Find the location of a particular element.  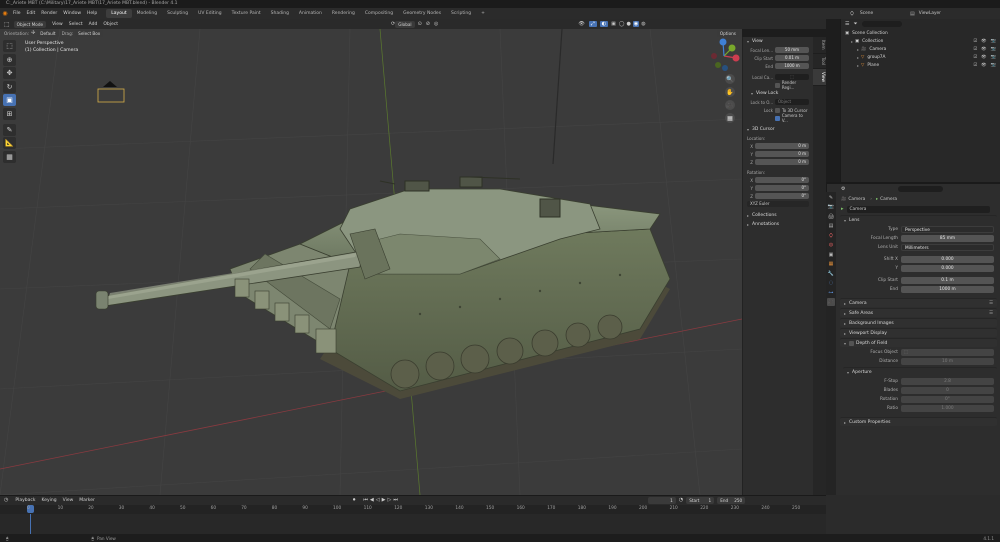

render-tab-icon: 📷 is located at coordinates (831, 207).